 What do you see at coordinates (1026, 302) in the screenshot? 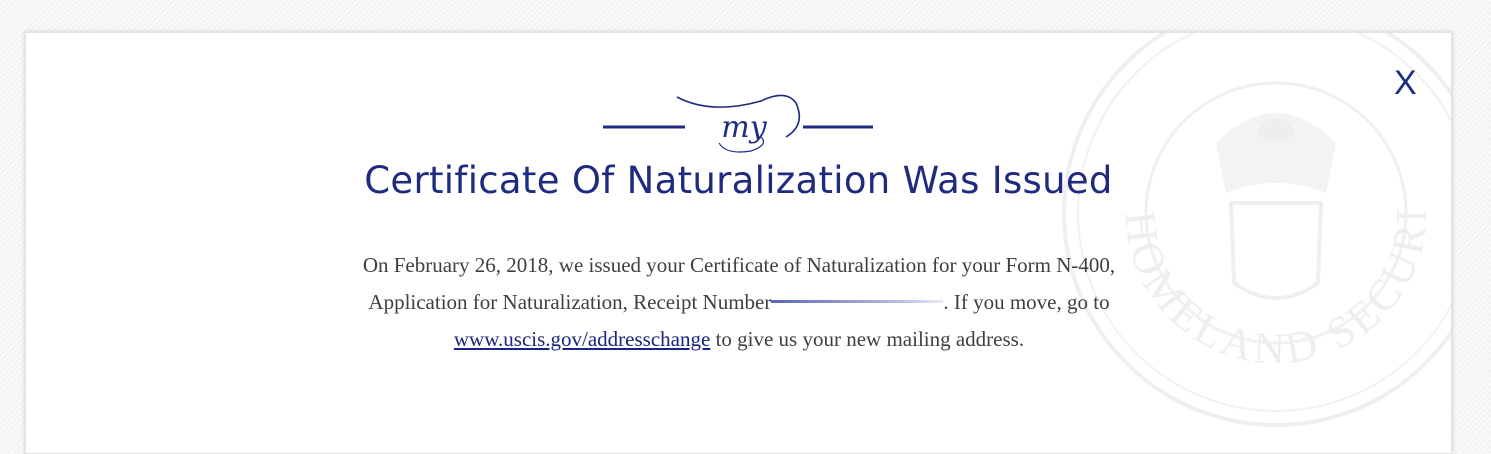
I see `message-text-part-2: . If you move, go to` at bounding box center [1026, 302].